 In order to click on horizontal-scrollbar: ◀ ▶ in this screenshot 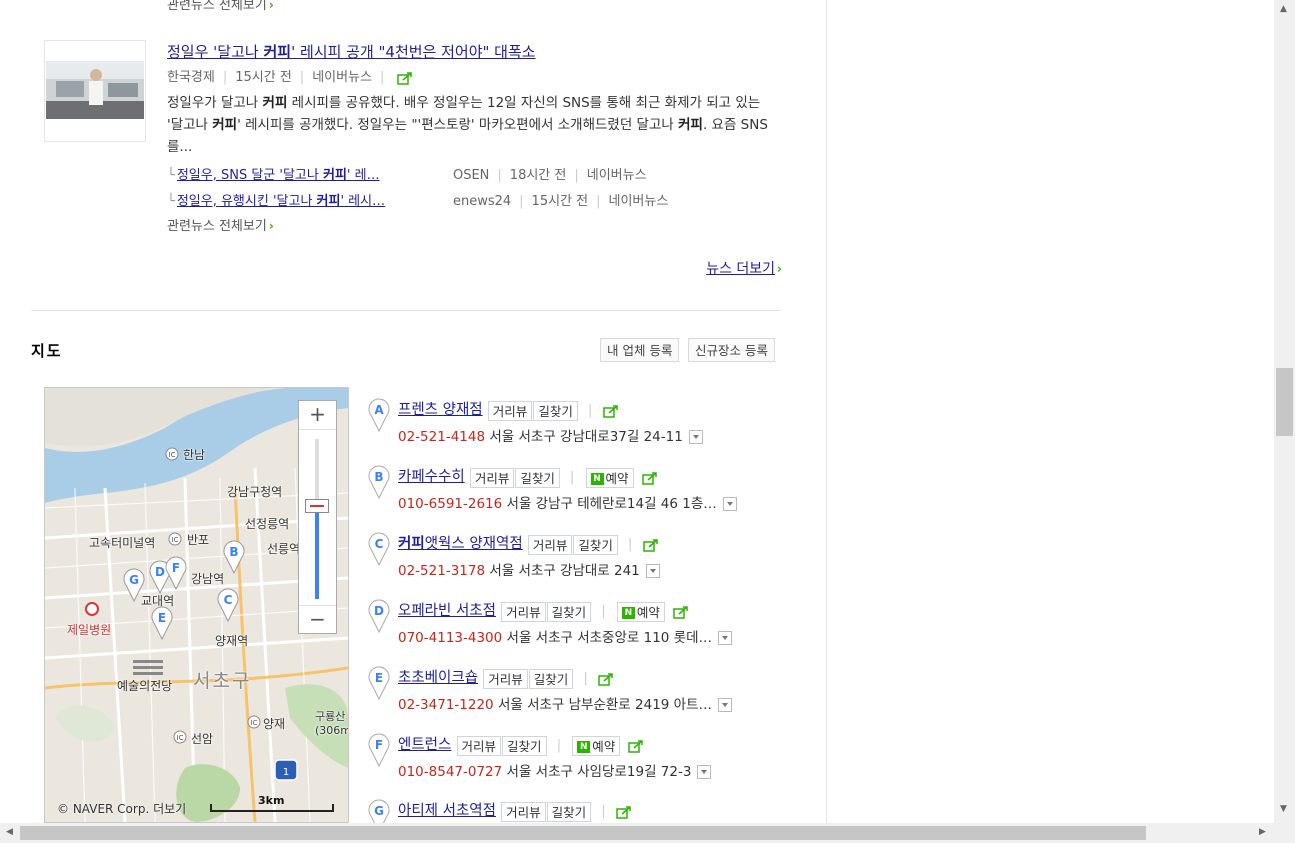, I will do `click(647, 833)`.